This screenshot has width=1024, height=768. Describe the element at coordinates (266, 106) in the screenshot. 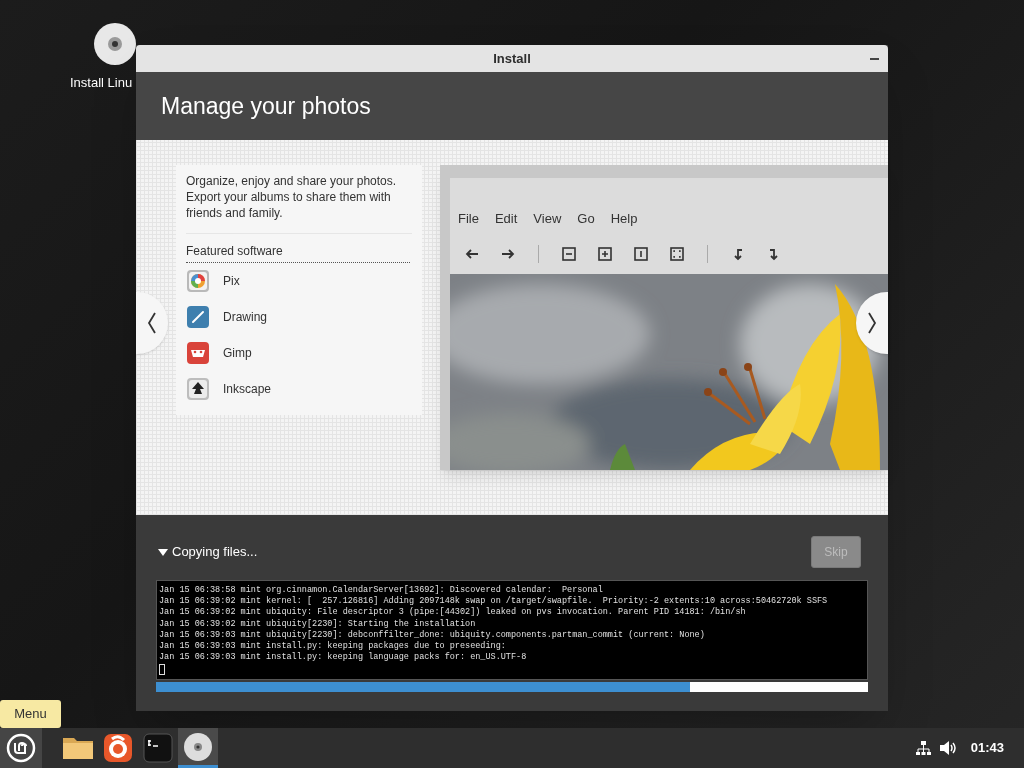

I see `page-heading: Manage your photos` at that location.